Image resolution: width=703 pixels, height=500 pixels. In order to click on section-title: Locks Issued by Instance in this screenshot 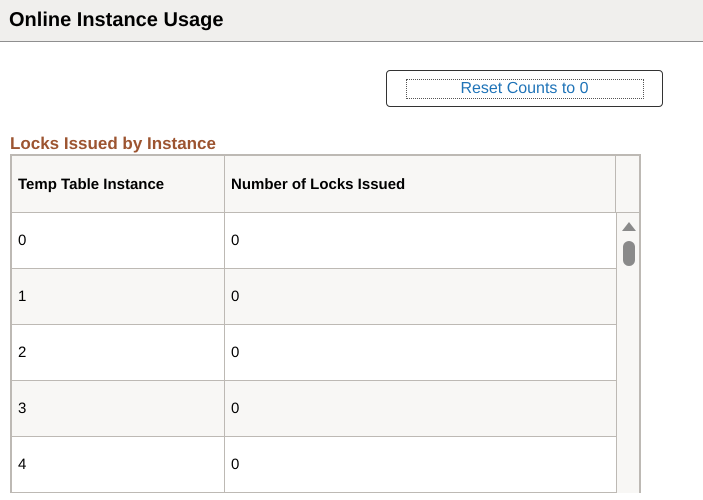, I will do `click(113, 144)`.